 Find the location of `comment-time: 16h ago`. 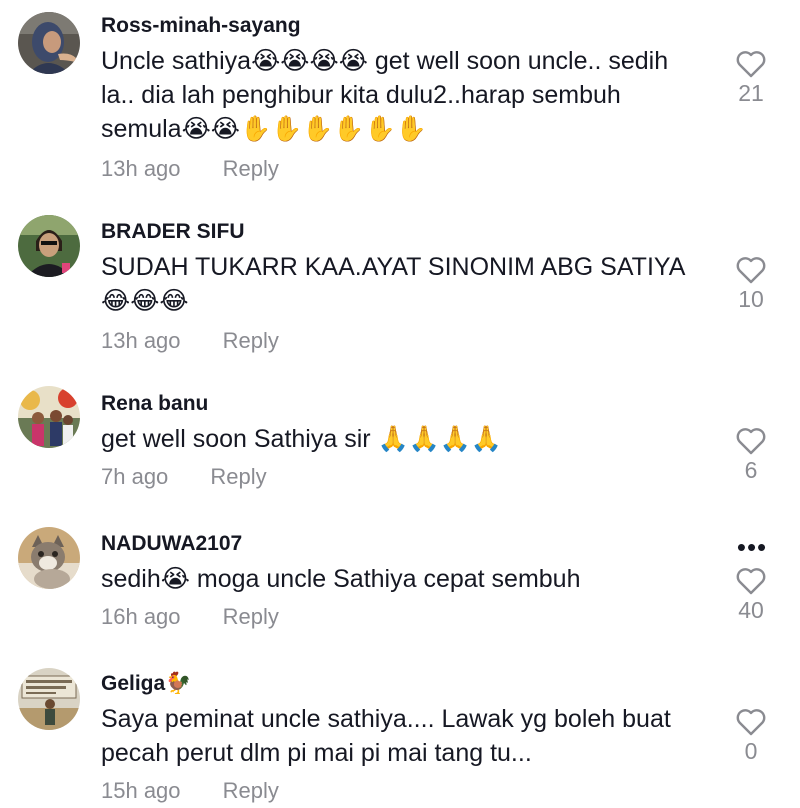

comment-time: 16h ago is located at coordinates (141, 616).